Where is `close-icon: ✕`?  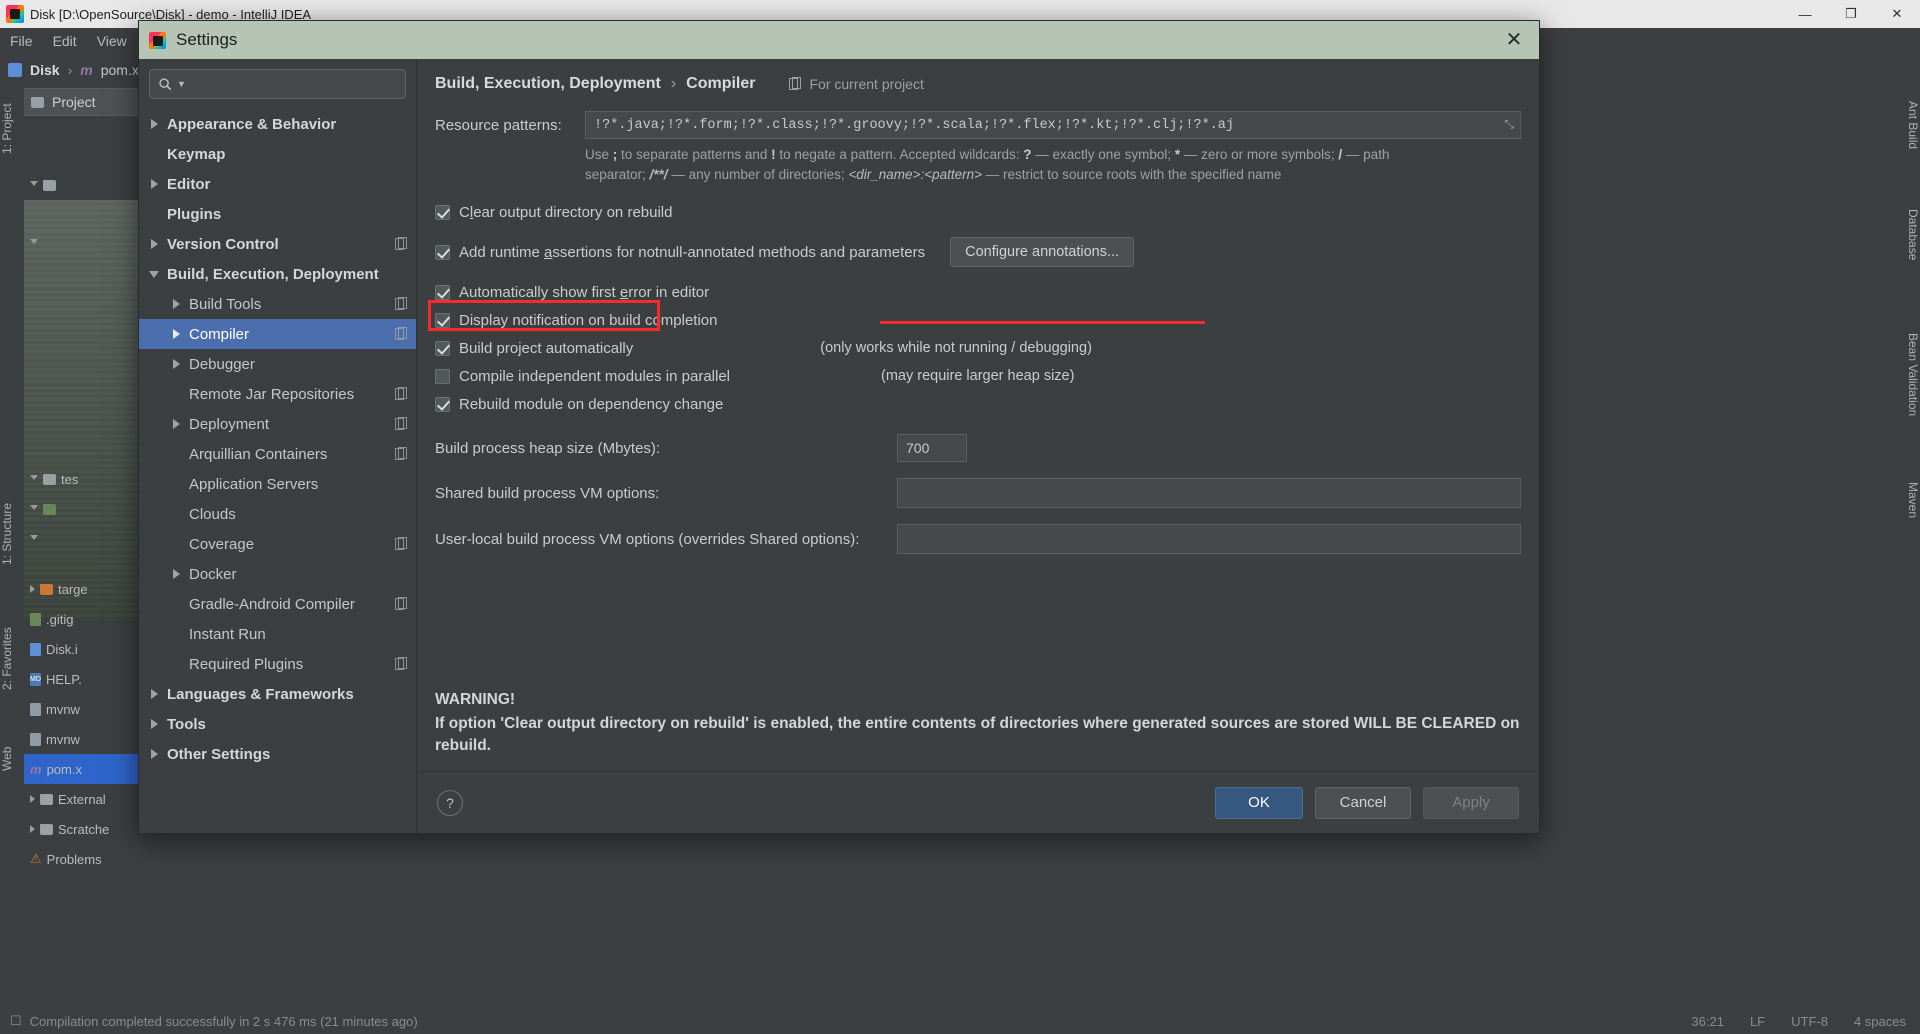 close-icon: ✕ is located at coordinates (1514, 40).